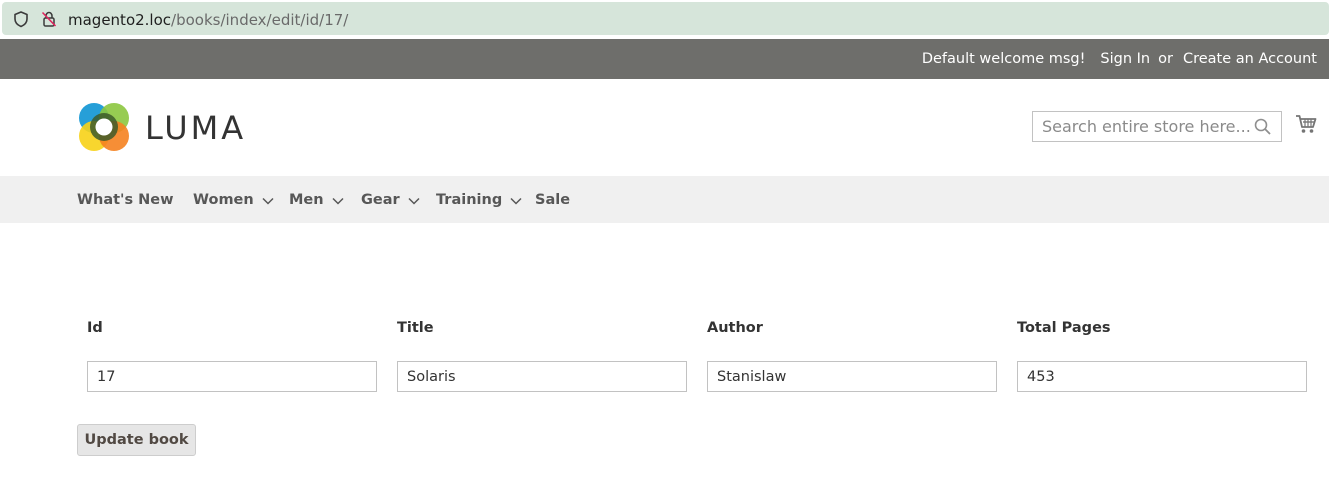  Describe the element at coordinates (1250, 59) in the screenshot. I see `create-account-link: Create an Account` at that location.